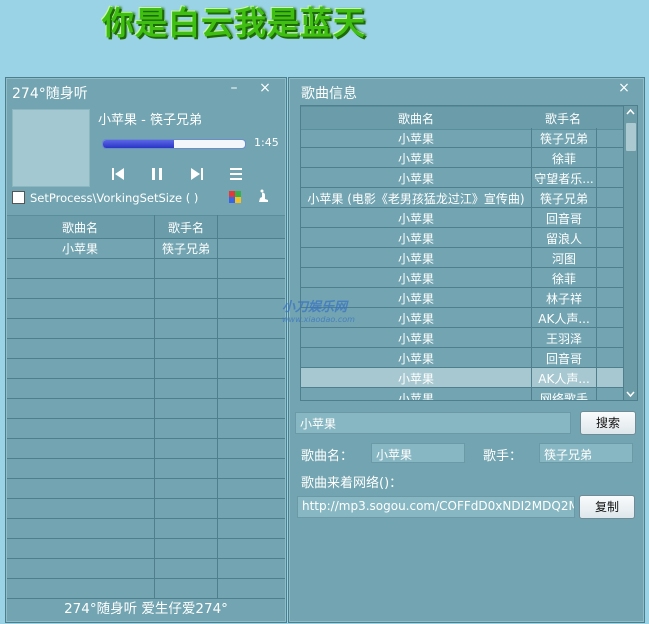 This screenshot has height=624, width=649. I want to click on search-input: 小苹果, so click(433, 423).